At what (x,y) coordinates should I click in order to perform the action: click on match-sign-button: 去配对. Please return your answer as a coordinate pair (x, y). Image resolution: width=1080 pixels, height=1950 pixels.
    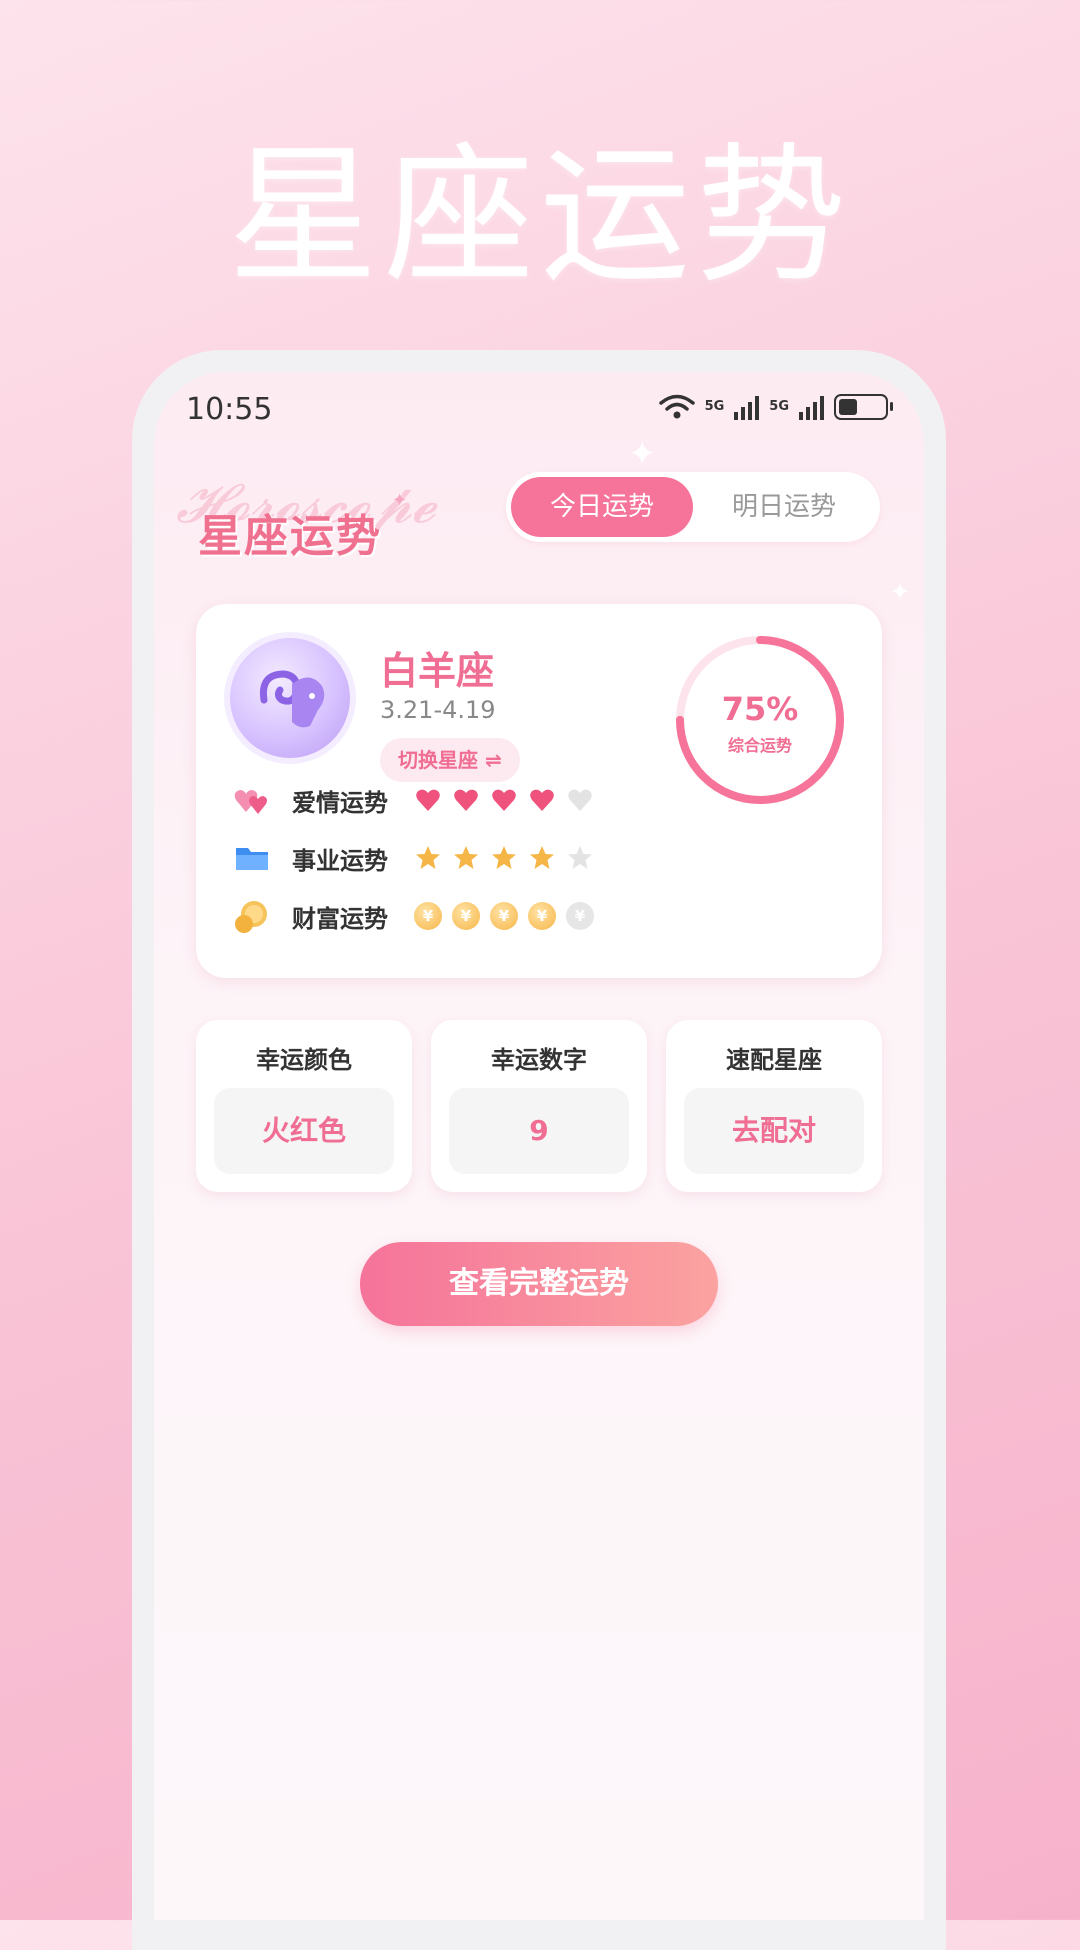
    Looking at the image, I should click on (774, 1131).